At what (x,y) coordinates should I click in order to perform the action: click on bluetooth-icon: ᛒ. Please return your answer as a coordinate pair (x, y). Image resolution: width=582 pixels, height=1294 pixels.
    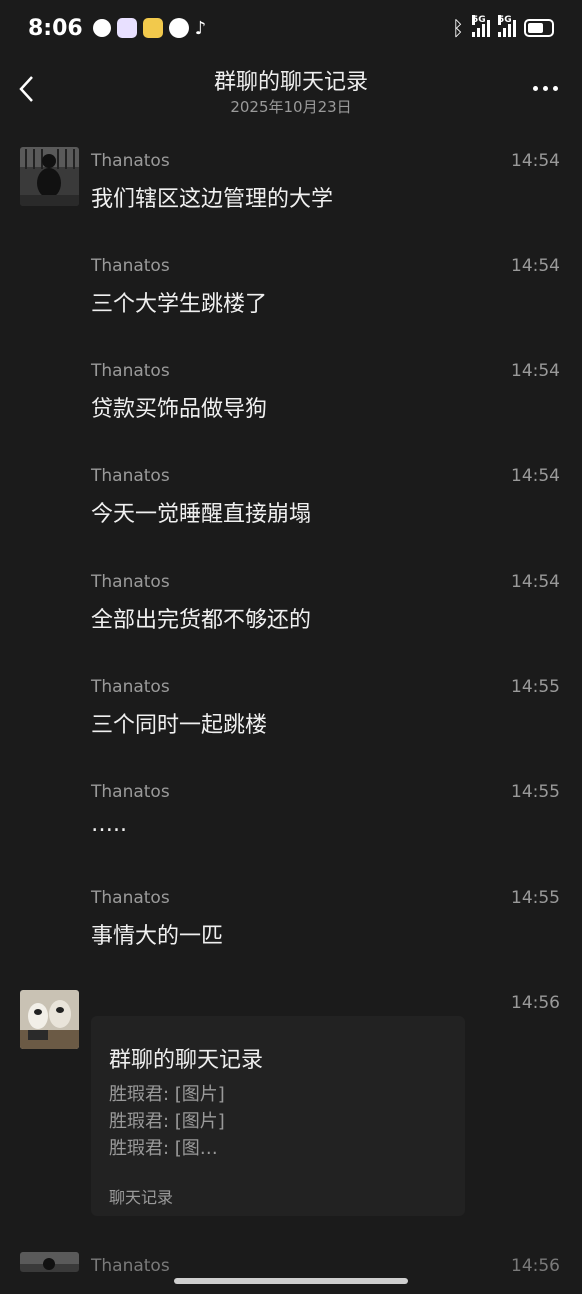
    Looking at the image, I should click on (458, 28).